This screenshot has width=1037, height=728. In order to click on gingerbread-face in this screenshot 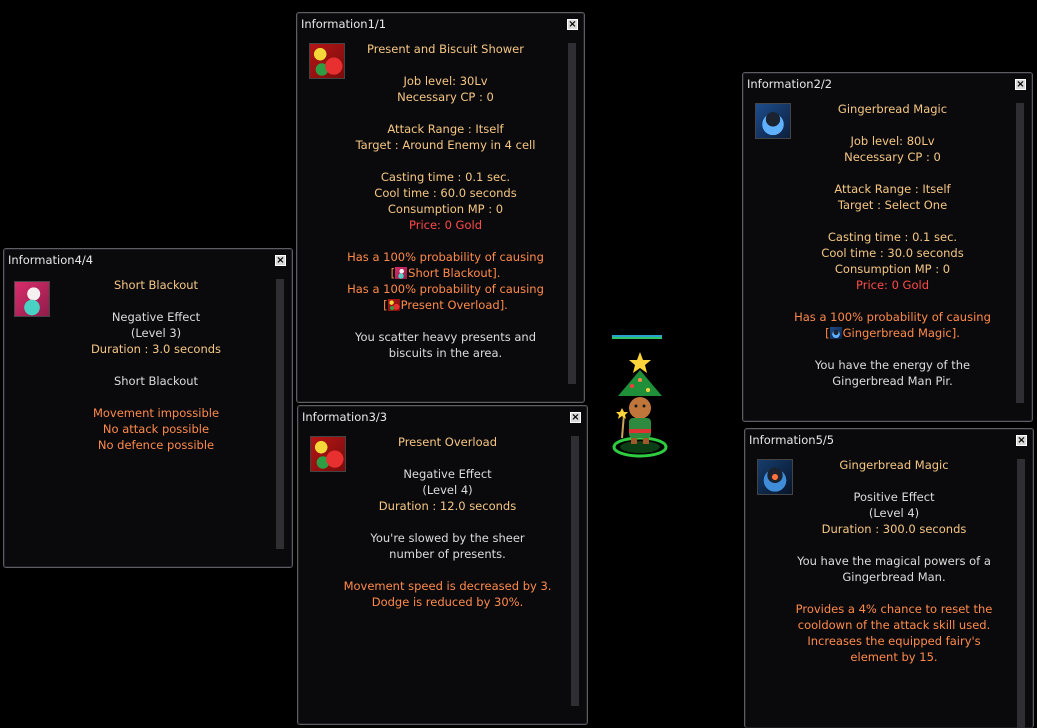, I will do `click(640, 408)`.